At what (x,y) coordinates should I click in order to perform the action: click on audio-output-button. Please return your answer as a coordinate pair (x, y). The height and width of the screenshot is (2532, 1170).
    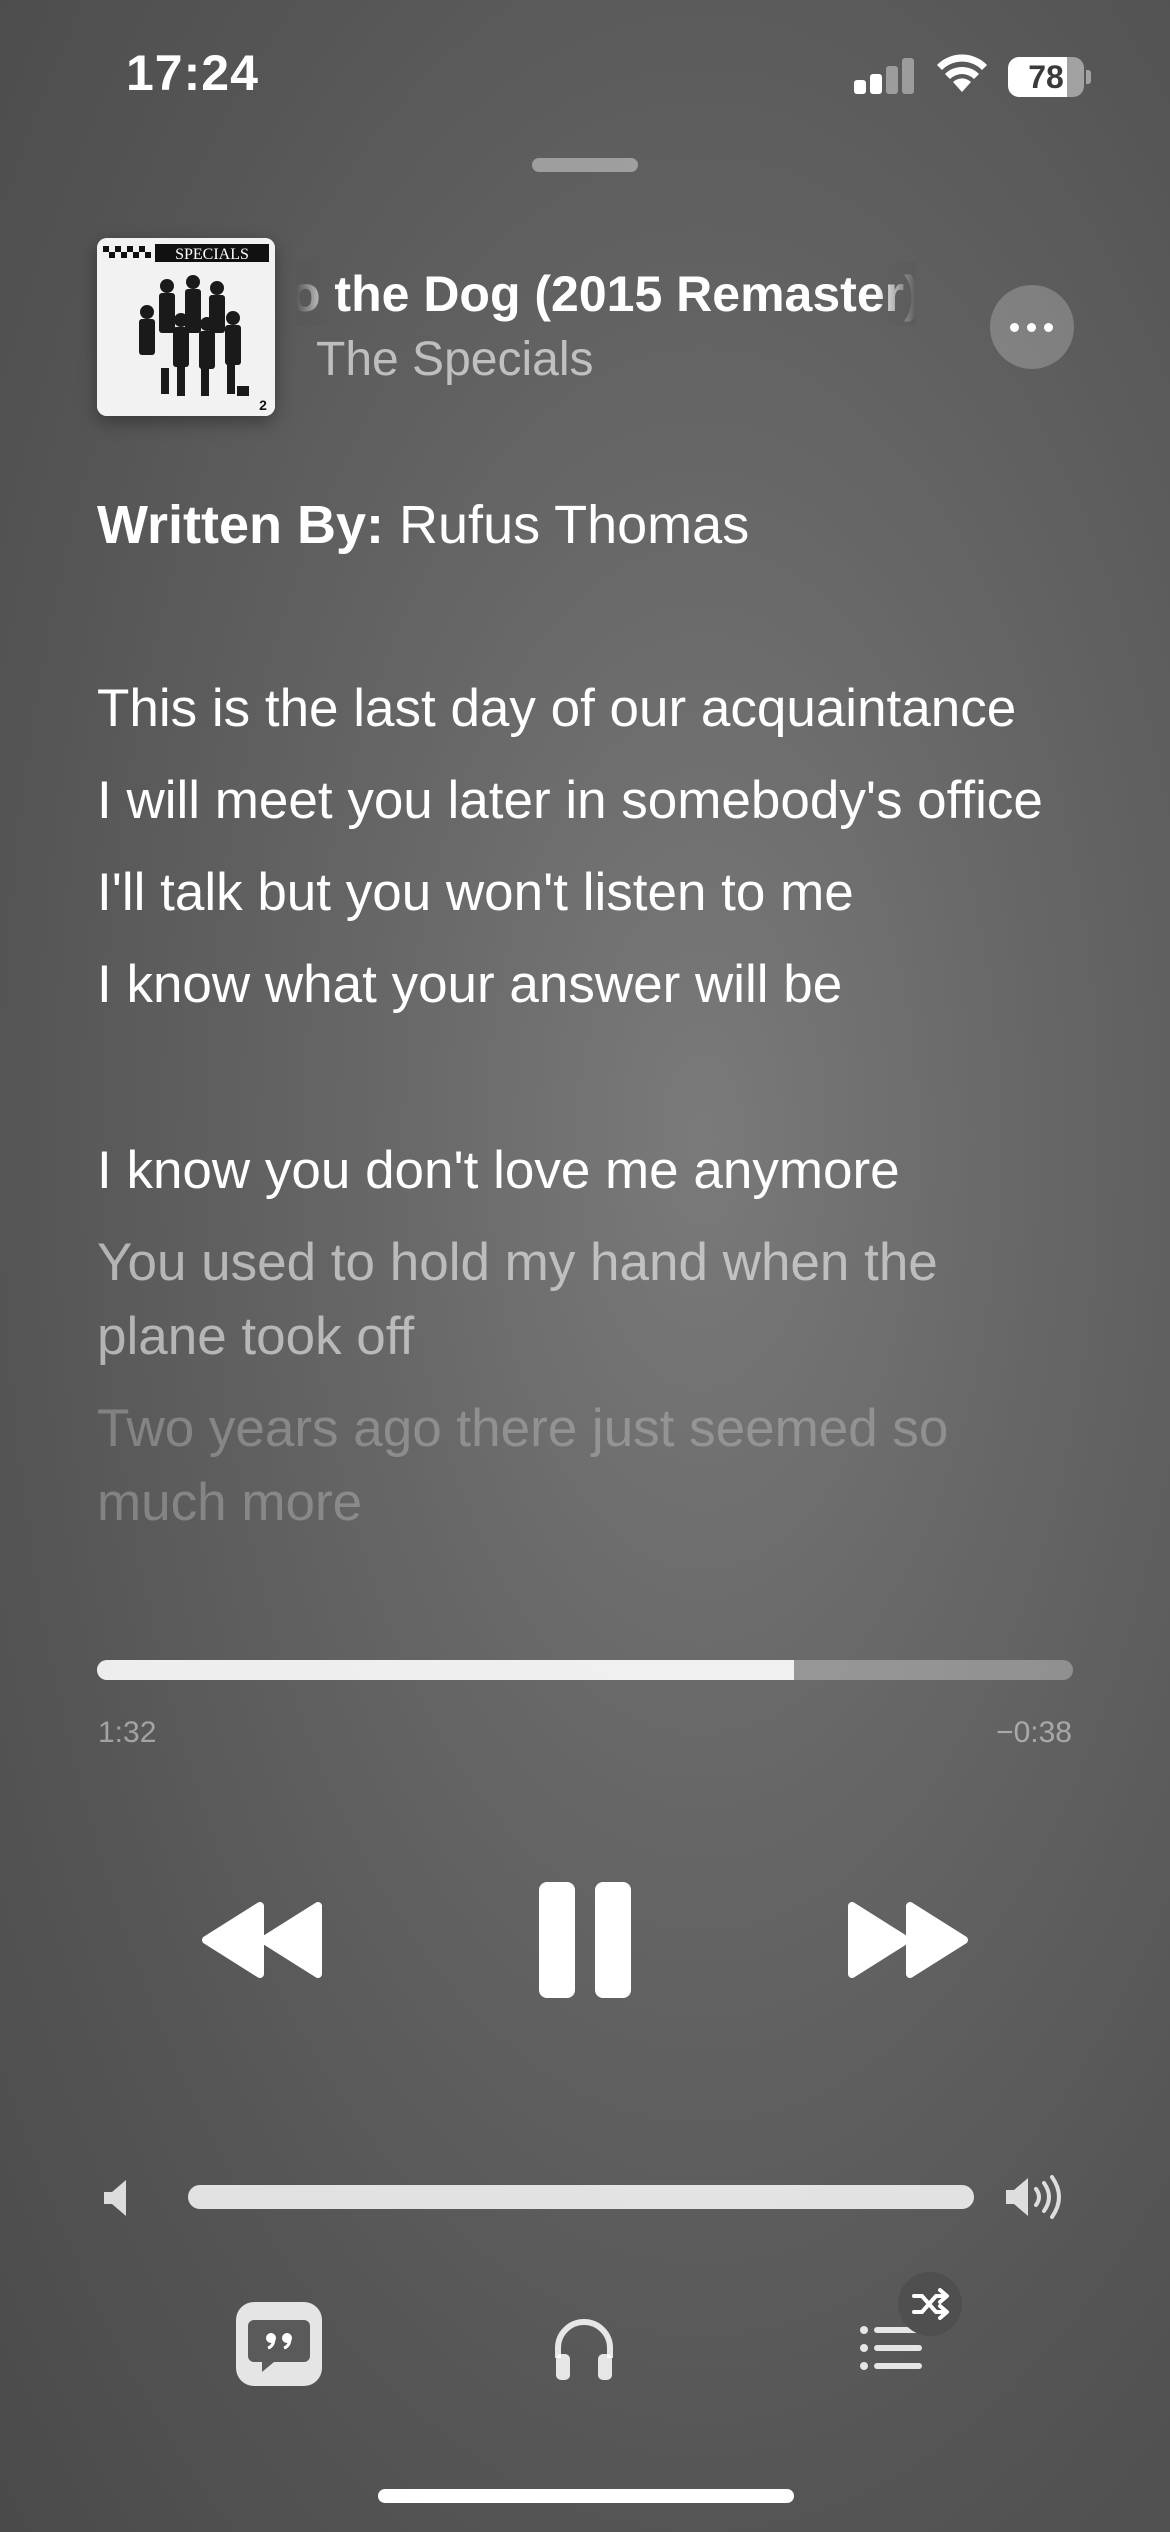
    Looking at the image, I should click on (584, 2348).